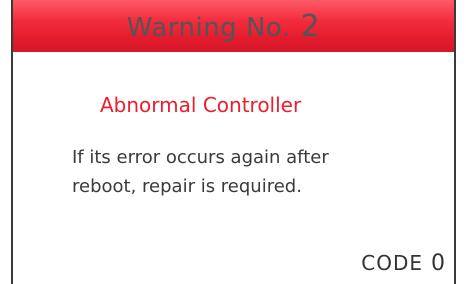 Image resolution: width=466 pixels, height=284 pixels. I want to click on warning-number: 2, so click(310, 26).